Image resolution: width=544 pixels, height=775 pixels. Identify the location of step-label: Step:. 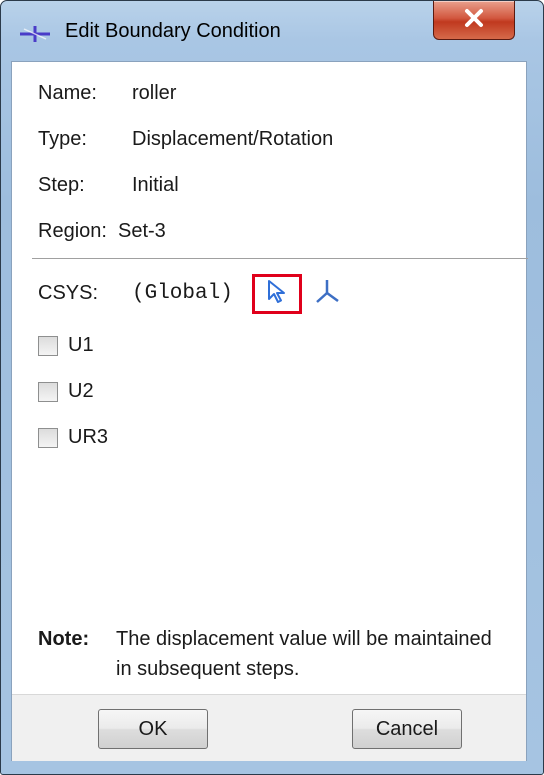
(61, 185).